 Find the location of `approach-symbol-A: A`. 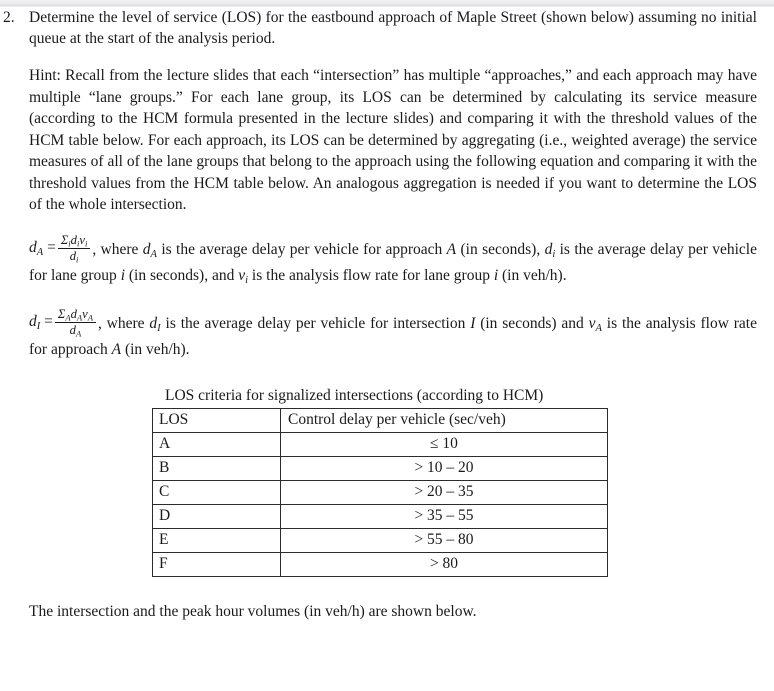

approach-symbol-A: A is located at coordinates (451, 249).